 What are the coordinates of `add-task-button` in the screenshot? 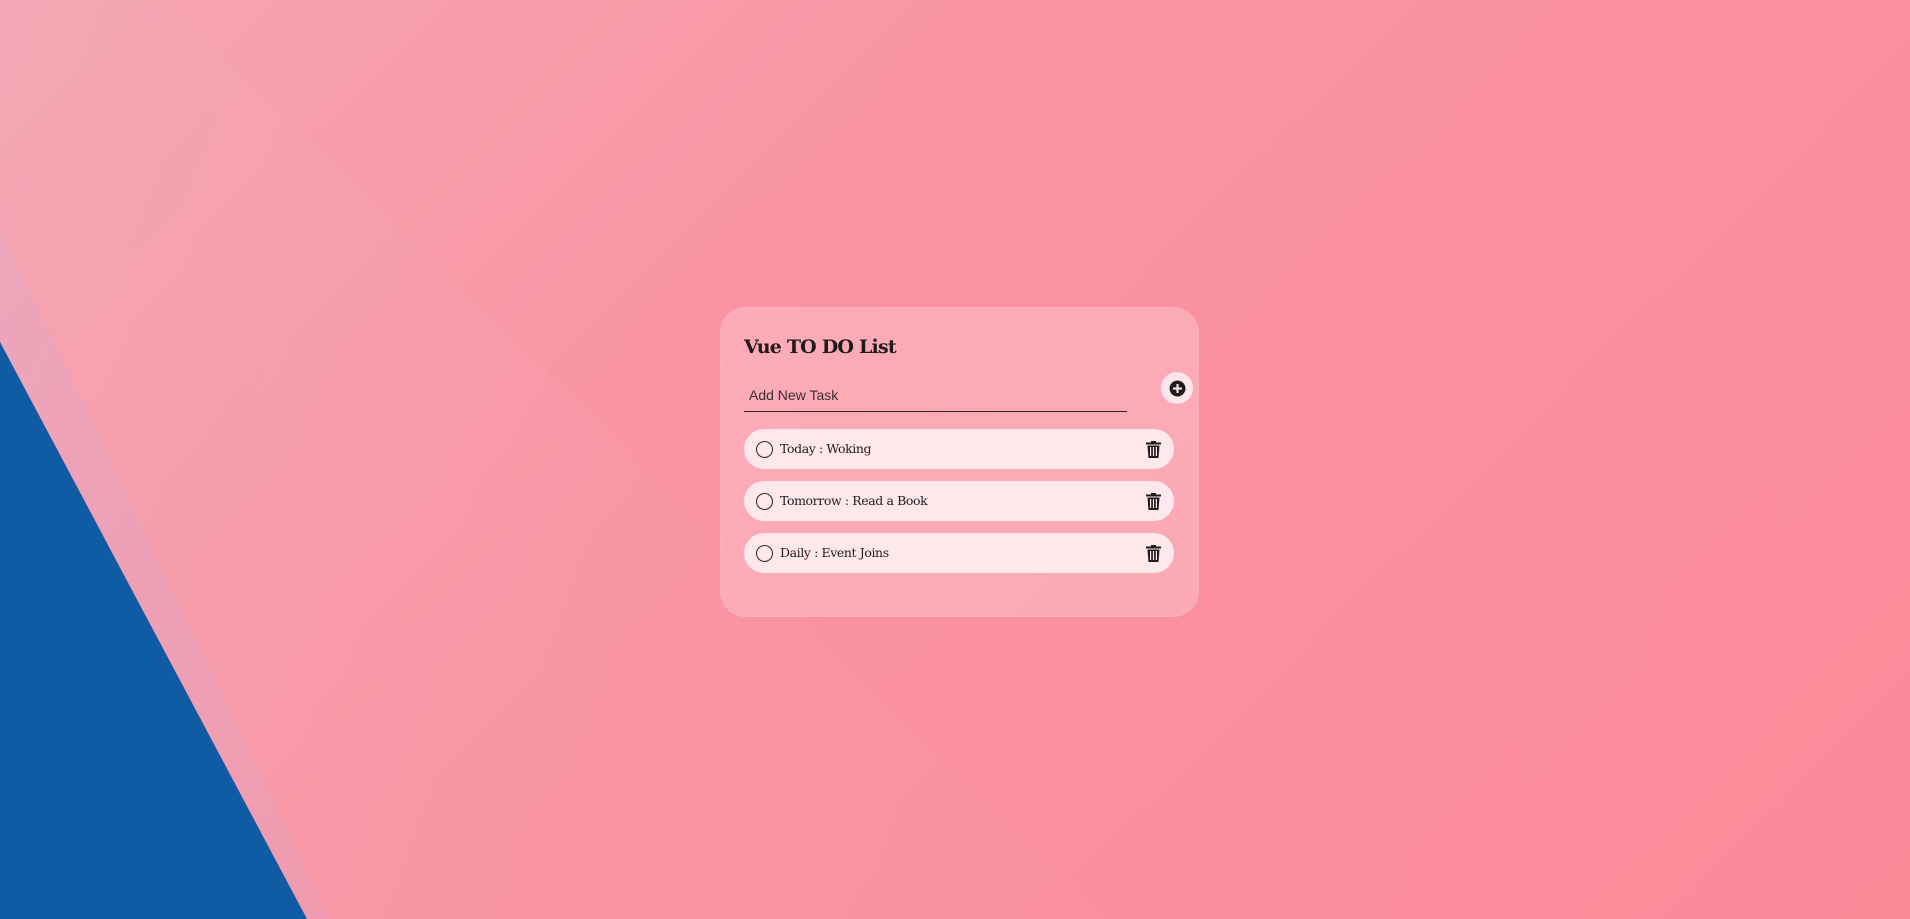 It's located at (1177, 388).